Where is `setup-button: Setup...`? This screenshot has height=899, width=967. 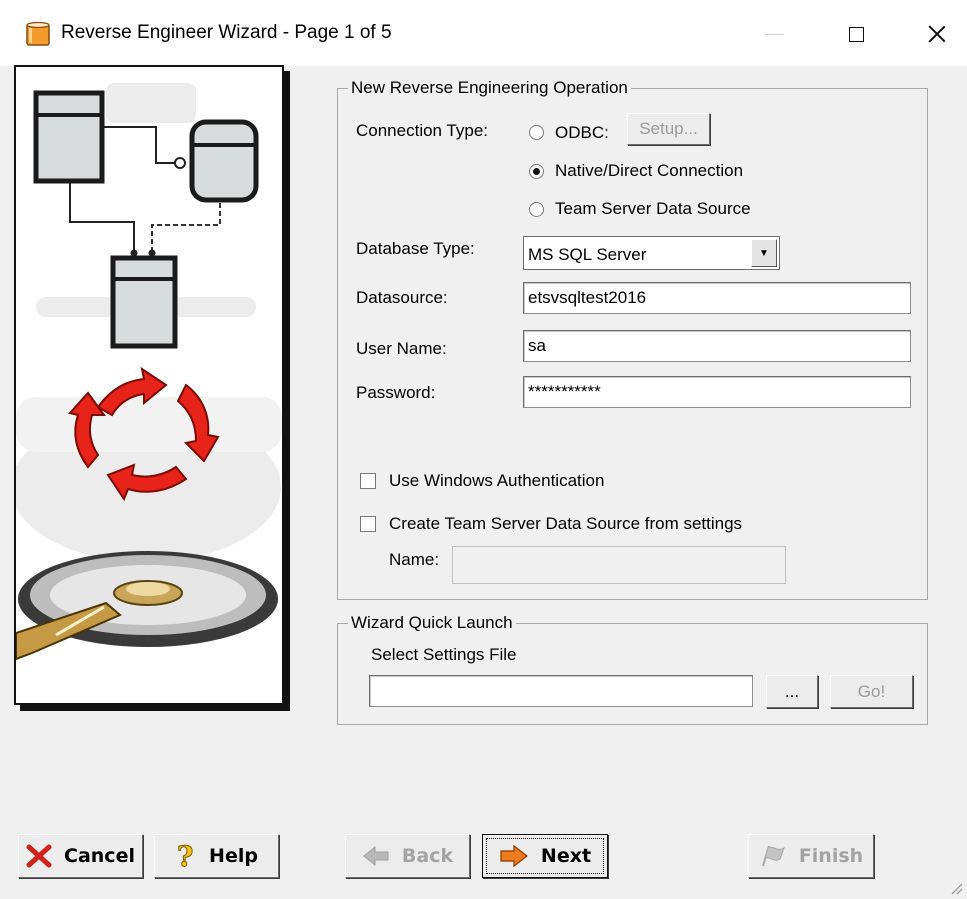
setup-button: Setup... is located at coordinates (668, 129).